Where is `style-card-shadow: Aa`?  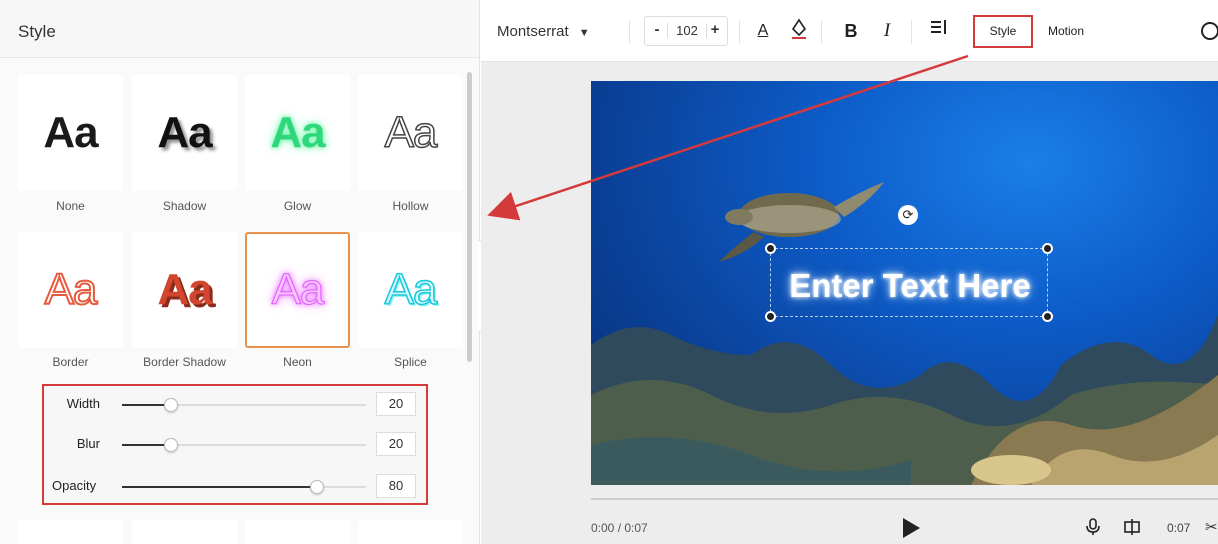
style-card-shadow: Aa is located at coordinates (184, 133).